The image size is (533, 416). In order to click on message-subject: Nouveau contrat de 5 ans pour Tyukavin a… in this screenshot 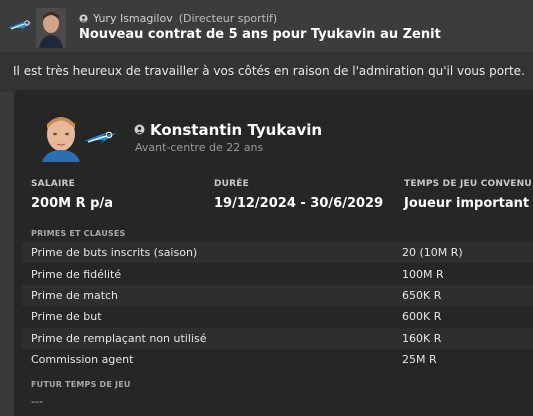, I will do `click(260, 34)`.